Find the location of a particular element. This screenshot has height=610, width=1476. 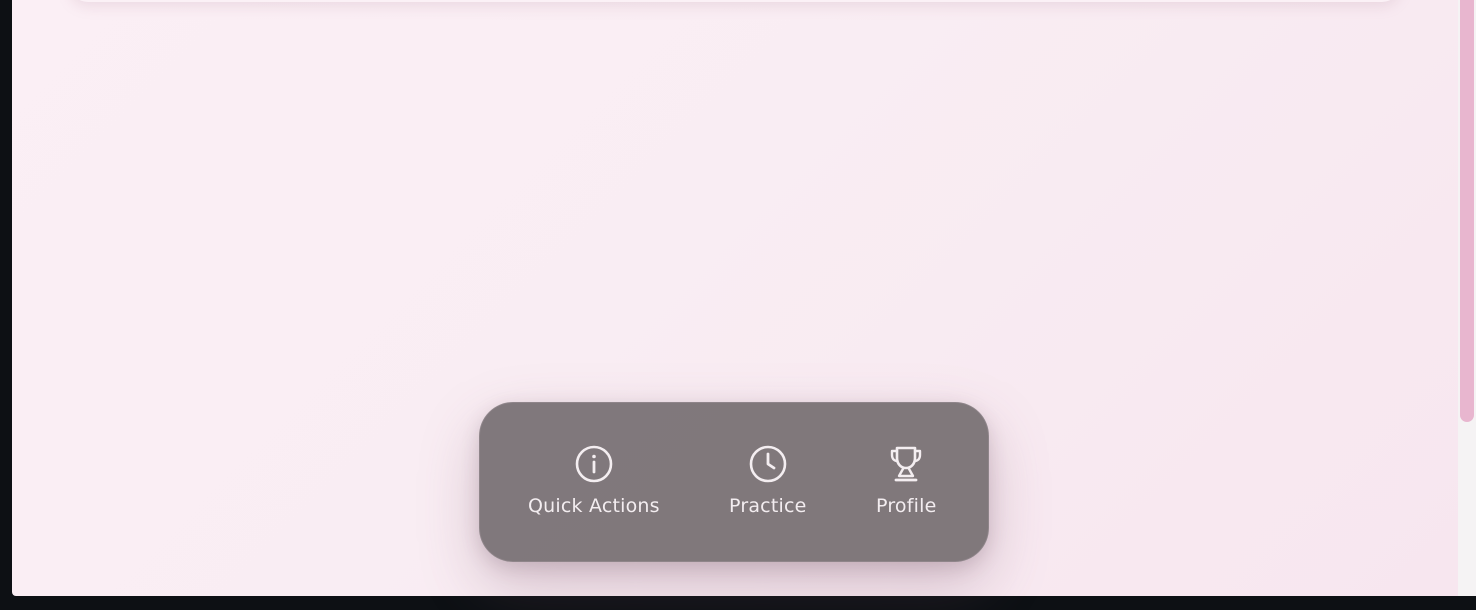

nav-item-practice: Practice is located at coordinates (768, 480).